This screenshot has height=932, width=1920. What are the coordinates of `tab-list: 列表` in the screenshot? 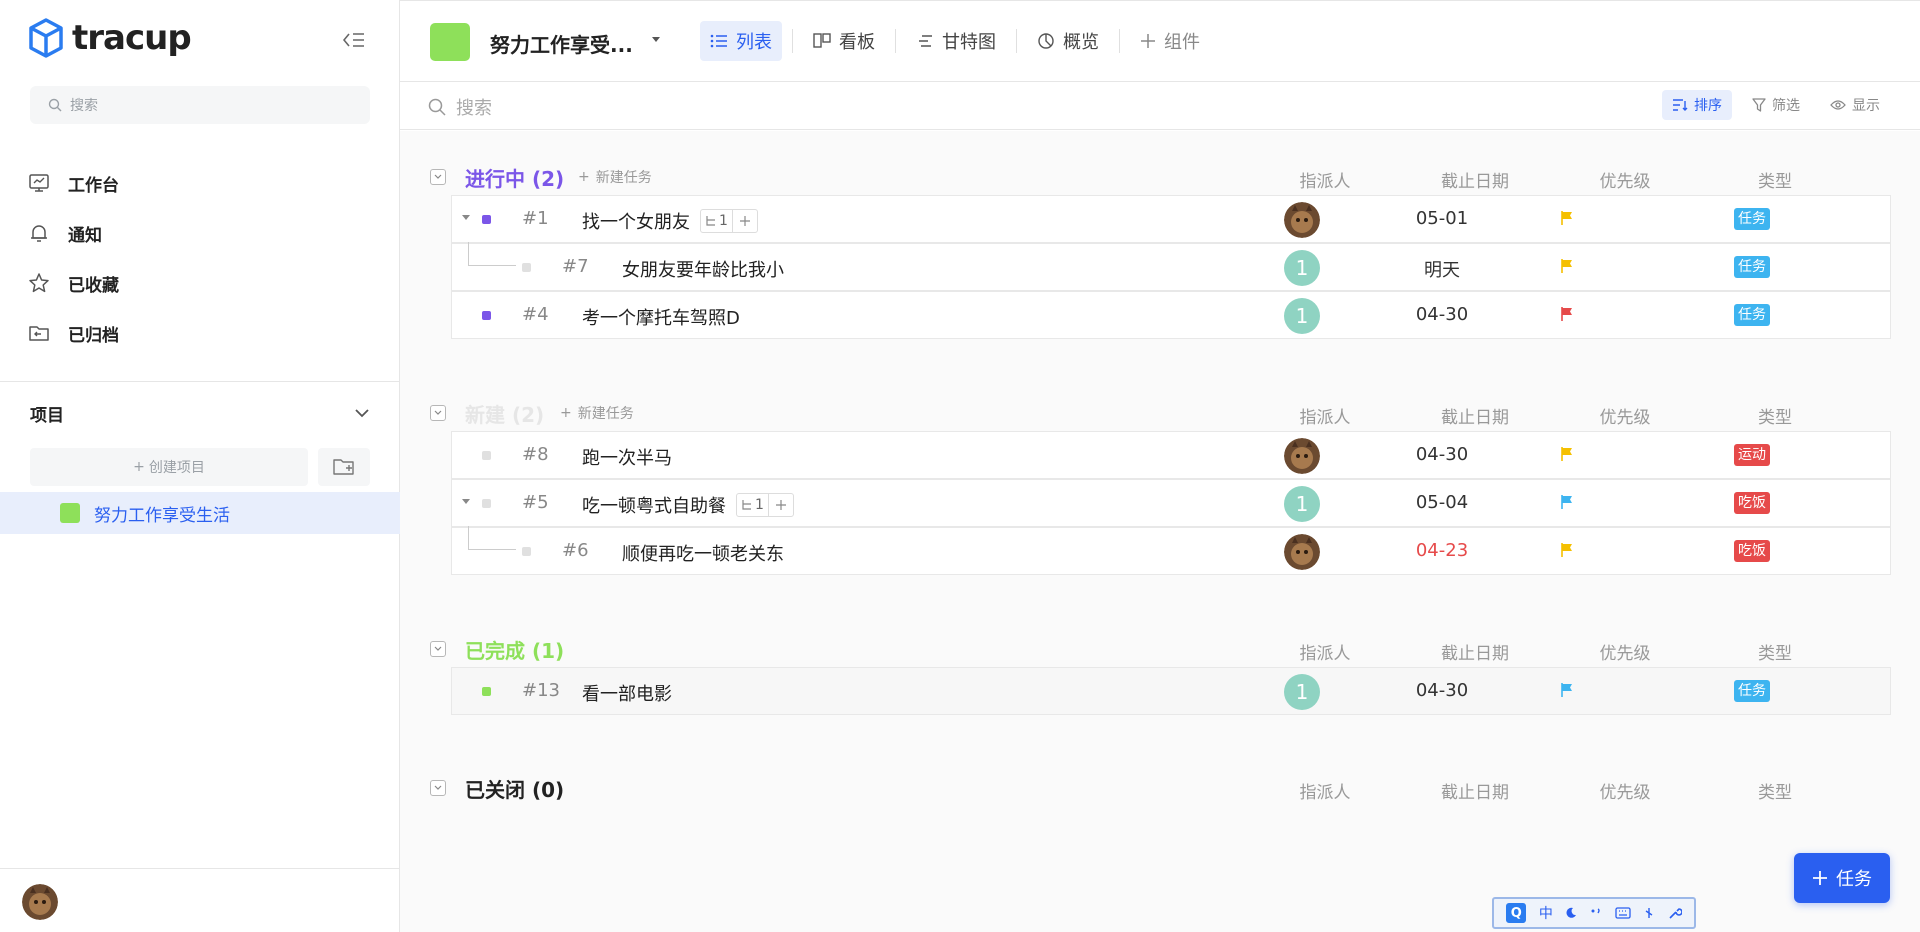 It's located at (741, 41).